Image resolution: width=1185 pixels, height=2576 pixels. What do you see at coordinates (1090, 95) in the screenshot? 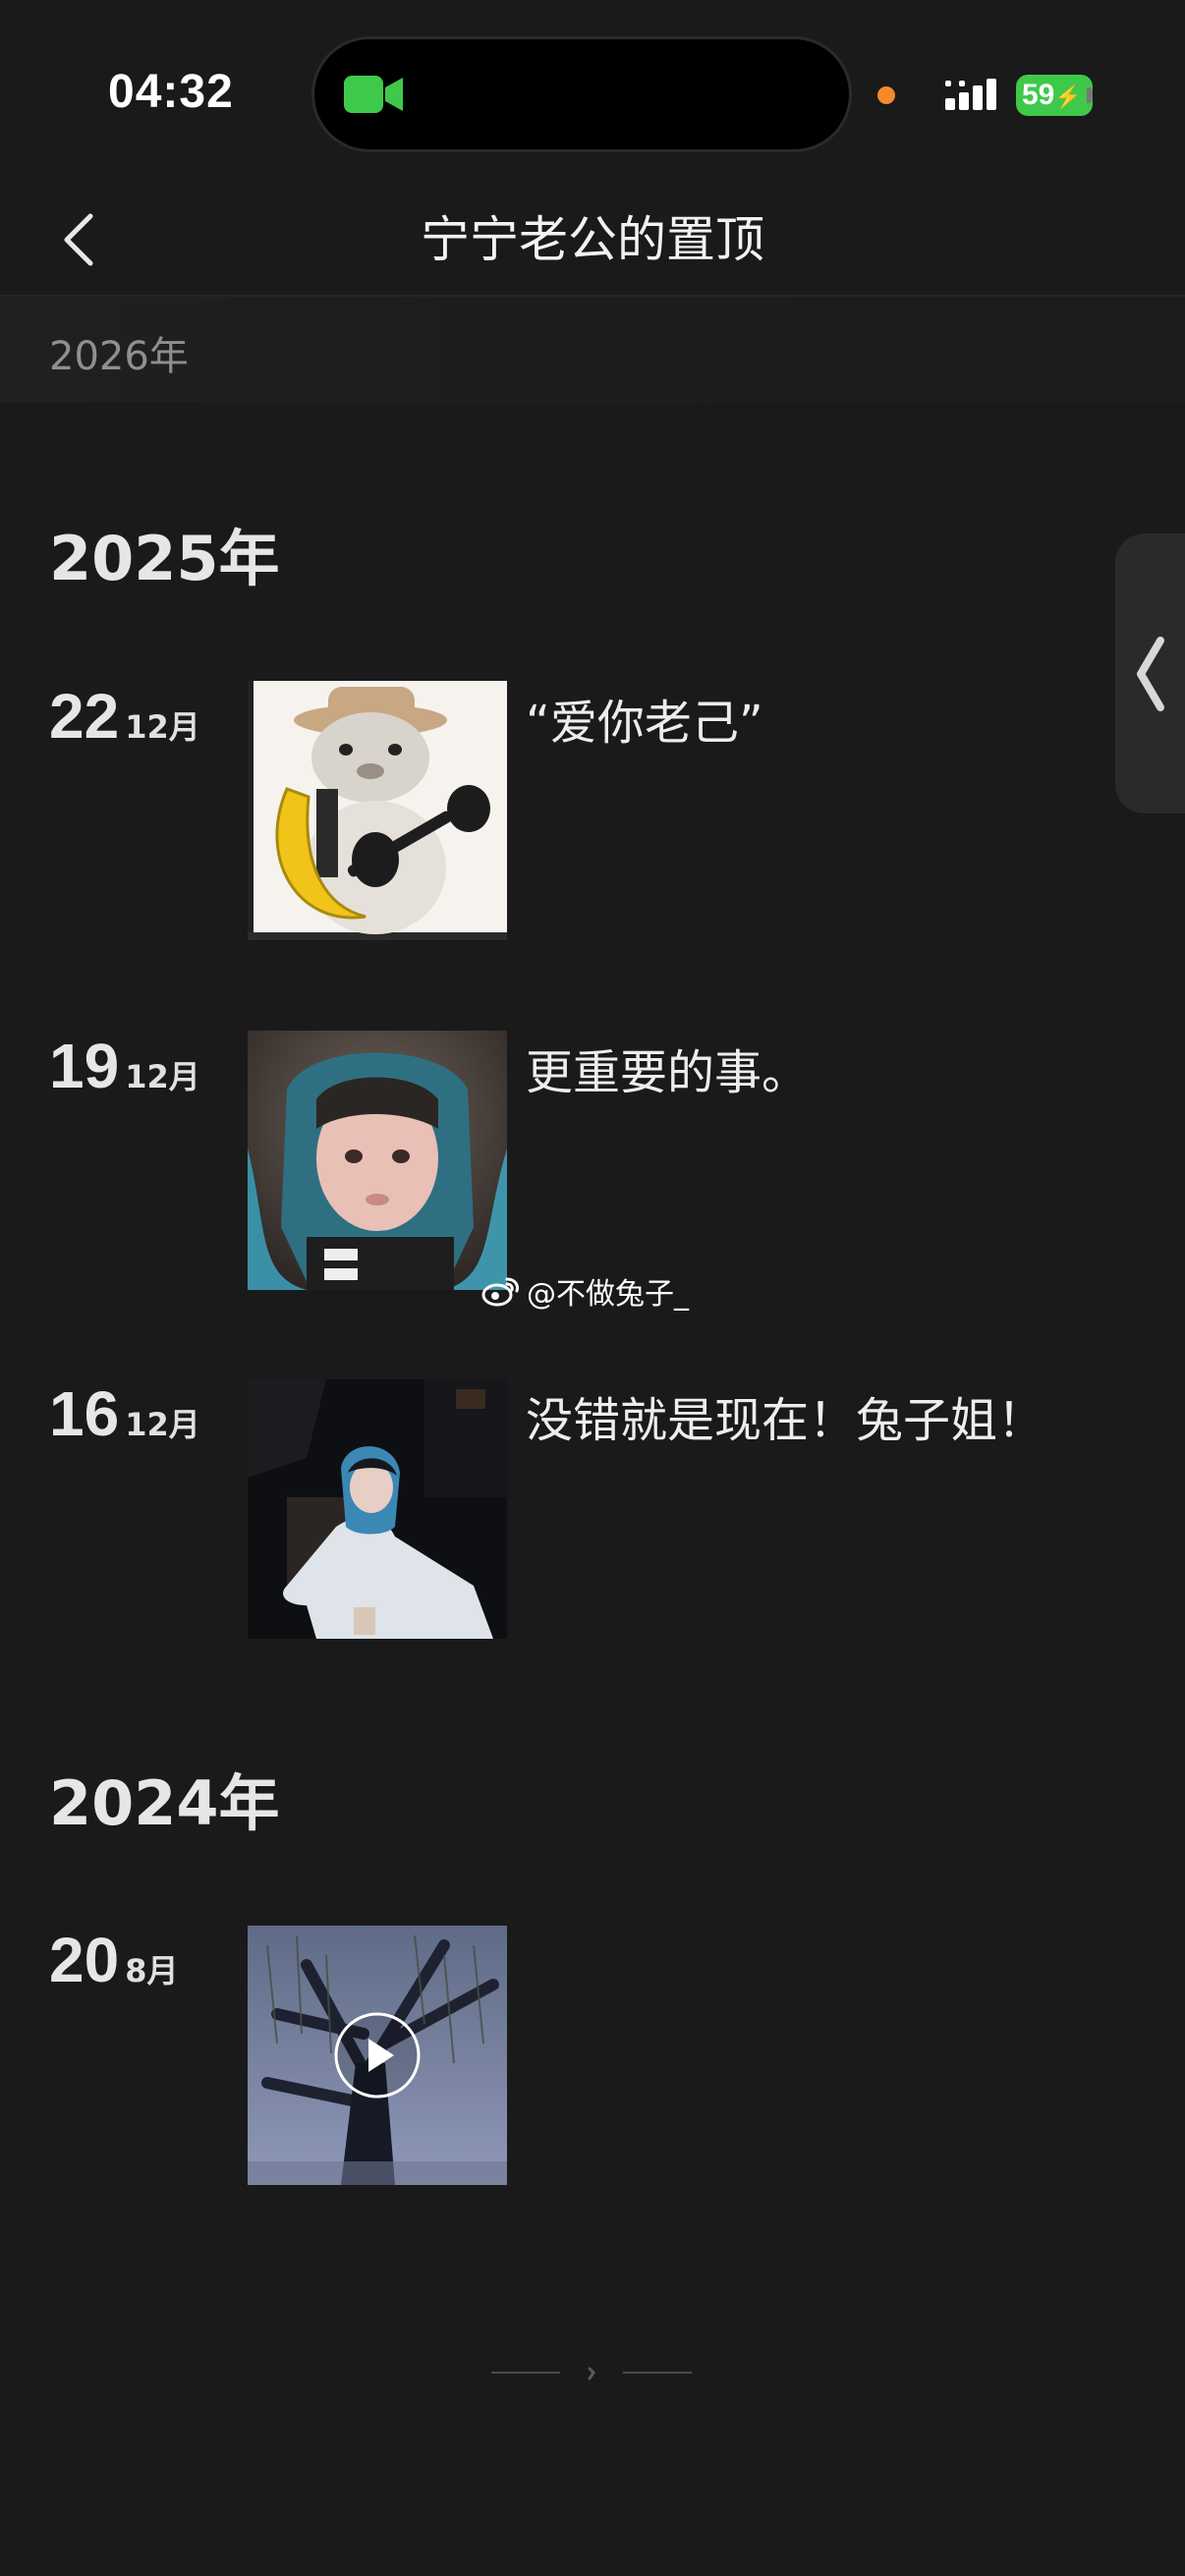
I see `battery-nub` at bounding box center [1090, 95].